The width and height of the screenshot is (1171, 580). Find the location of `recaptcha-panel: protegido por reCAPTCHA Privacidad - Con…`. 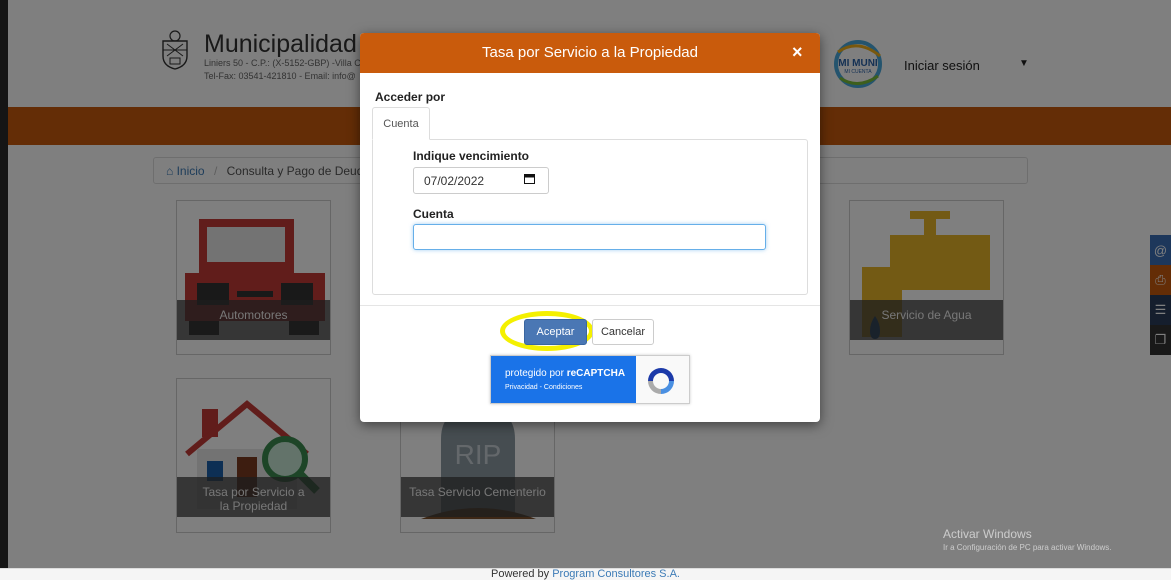

recaptcha-panel: protegido por reCAPTCHA Privacidad - Con… is located at coordinates (563, 379).